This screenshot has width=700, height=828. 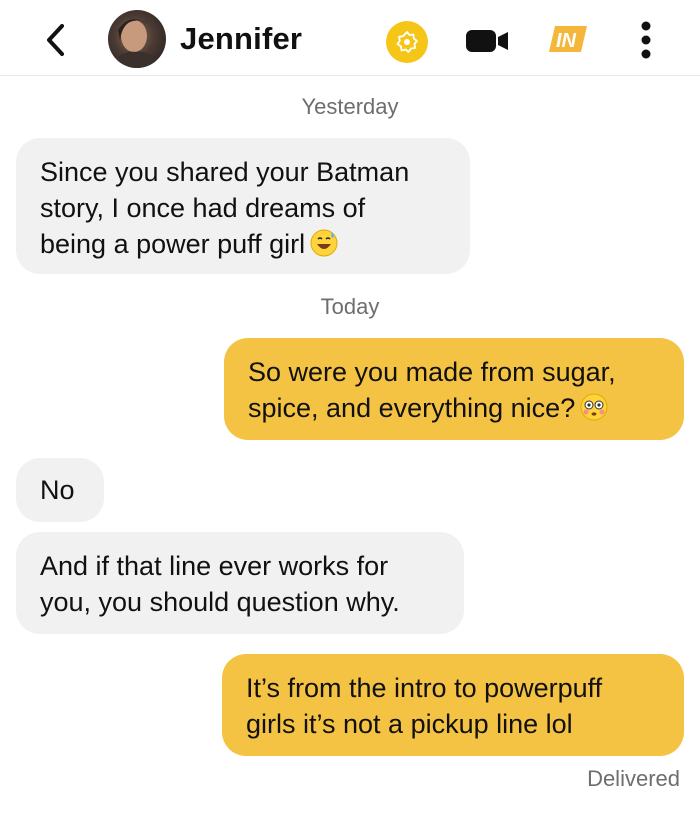 What do you see at coordinates (594, 411) in the screenshot?
I see `flushed-emoji-icon` at bounding box center [594, 411].